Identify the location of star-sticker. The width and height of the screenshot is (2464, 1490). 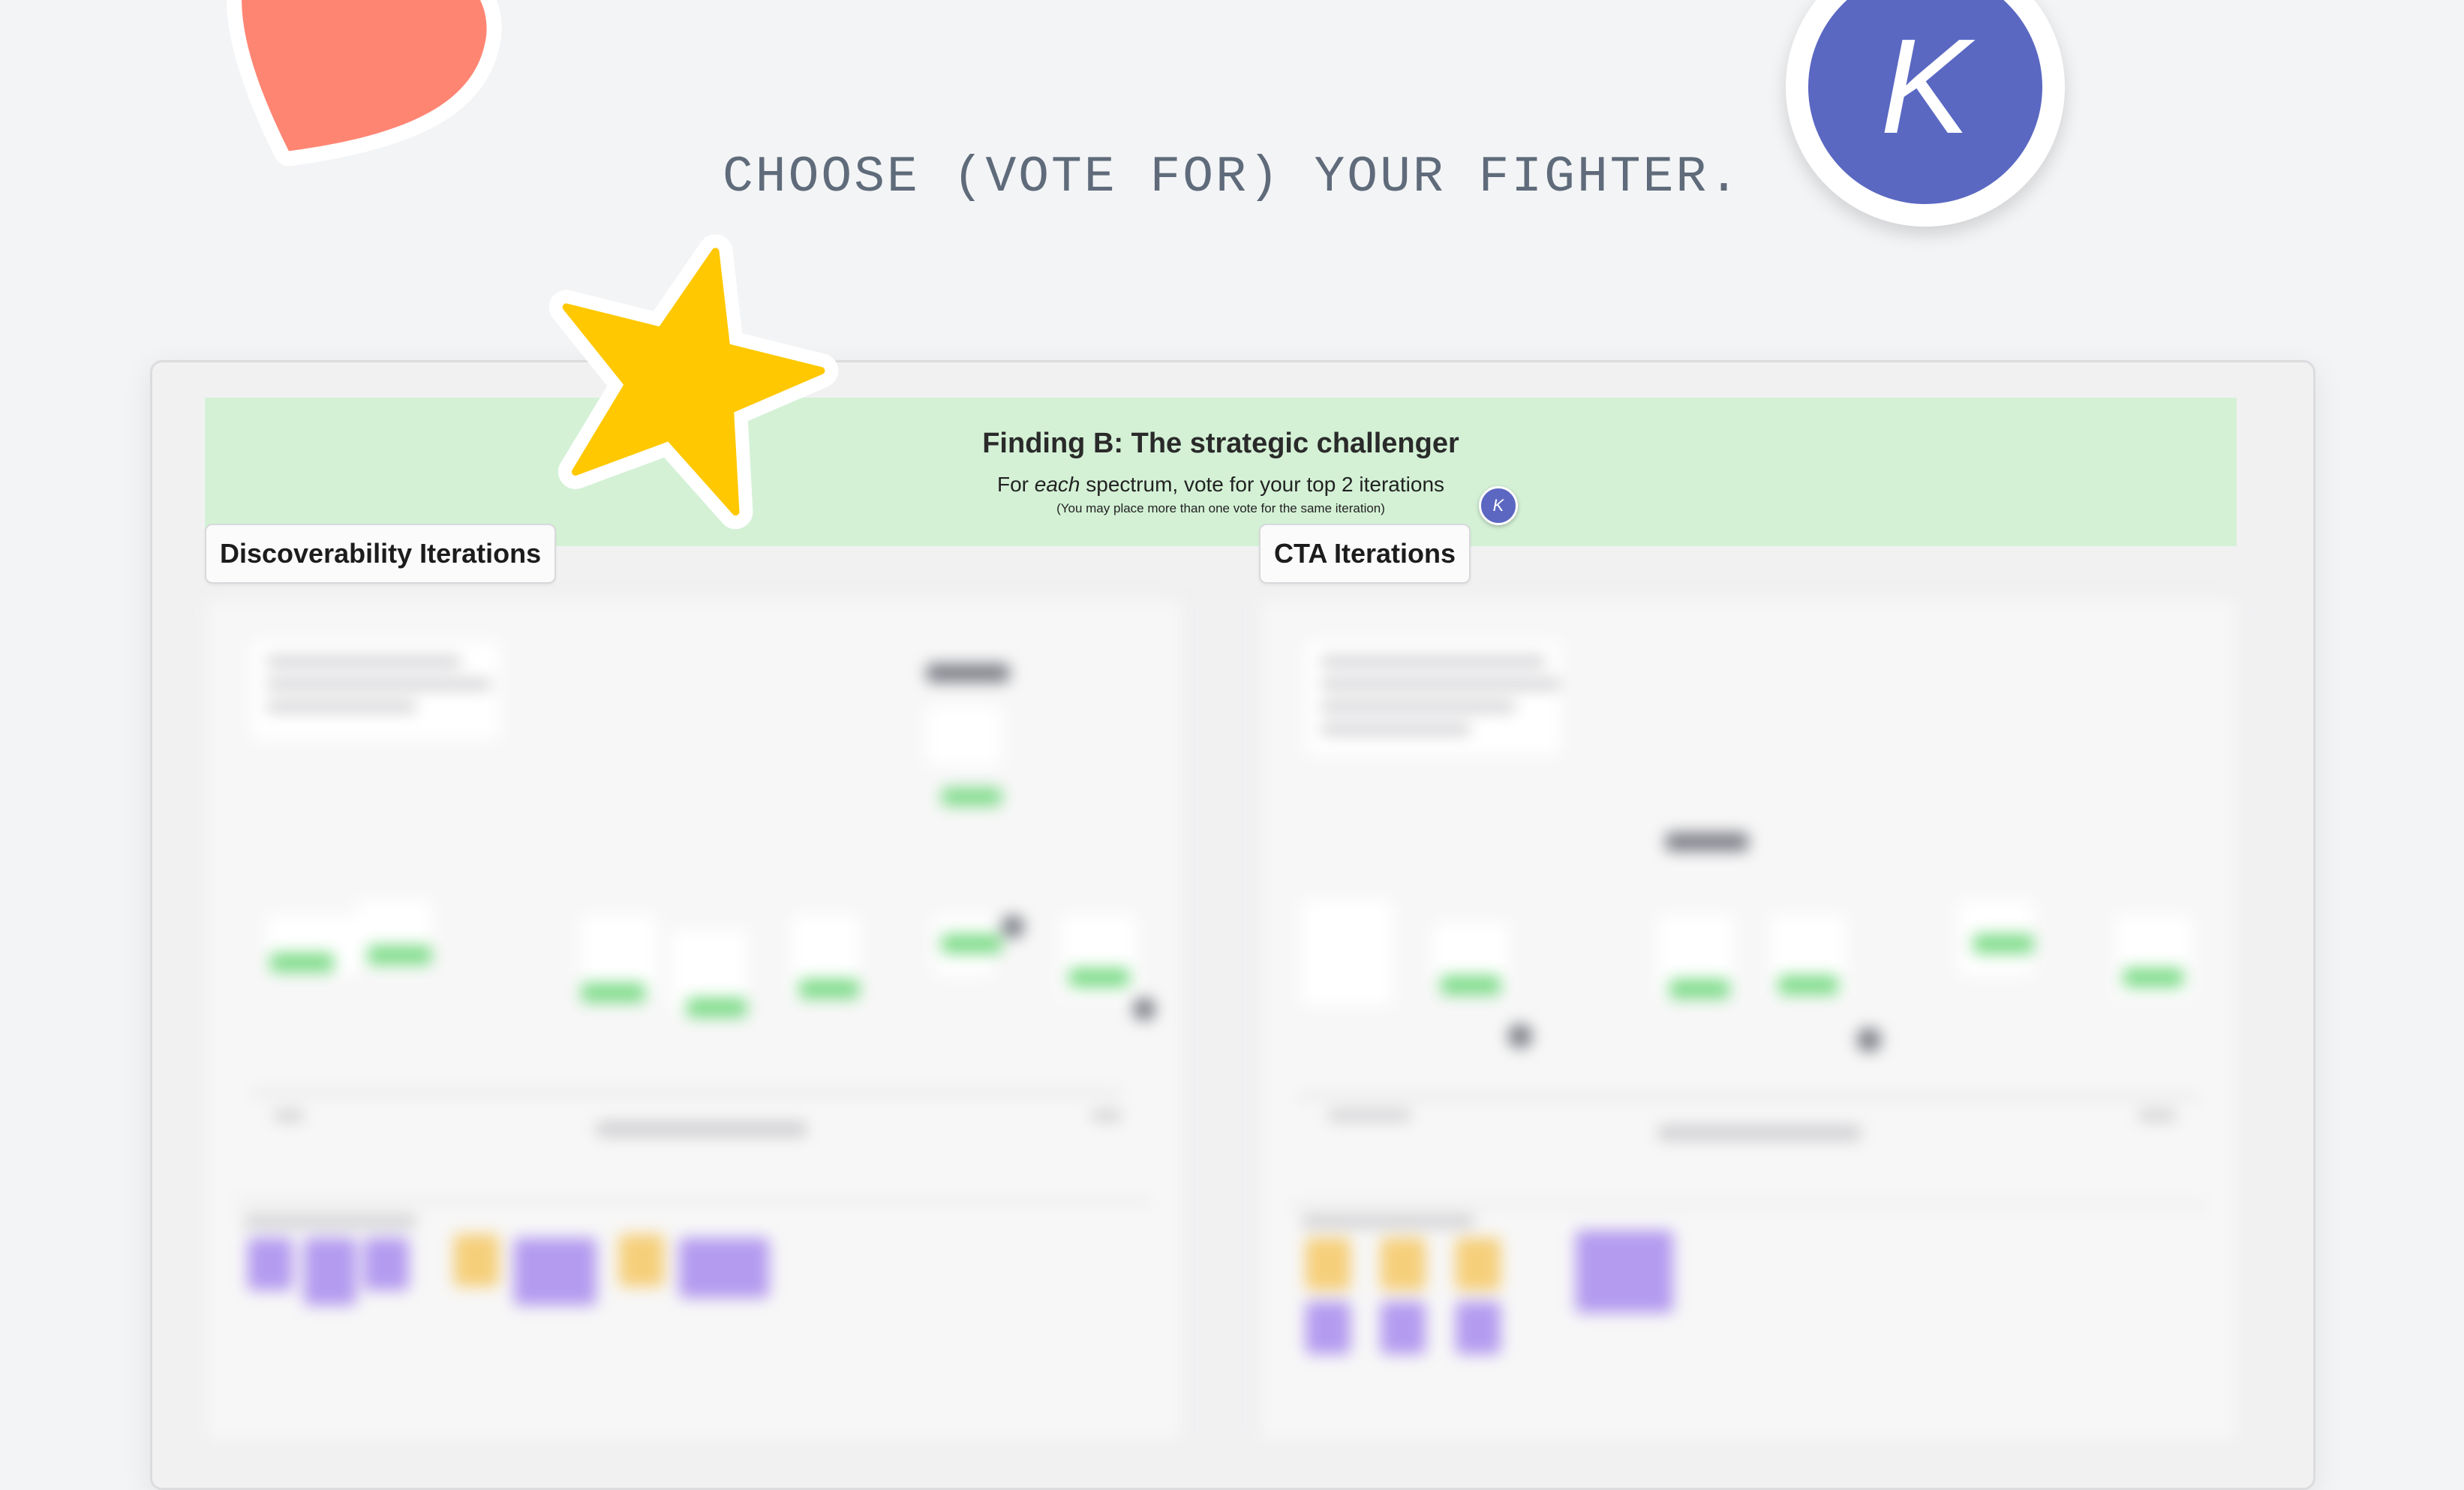
(683, 383).